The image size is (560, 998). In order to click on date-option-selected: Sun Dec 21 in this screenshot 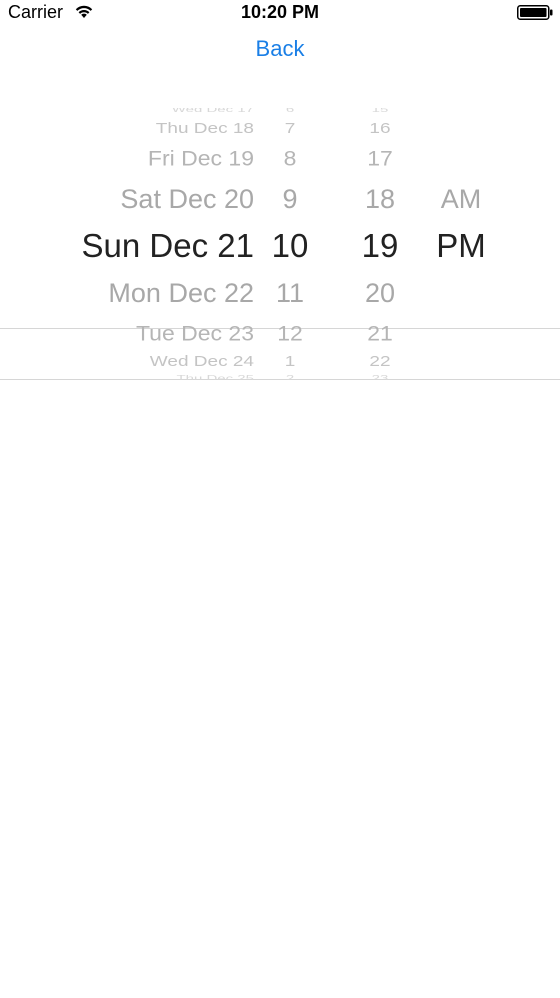, I will do `click(168, 246)`.